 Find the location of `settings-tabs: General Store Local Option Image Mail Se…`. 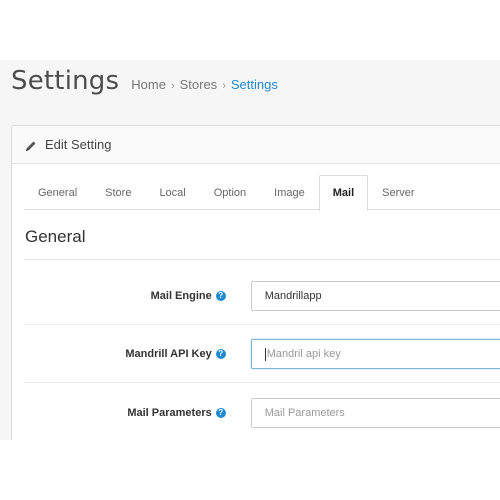

settings-tabs: General Store Local Option Image Mail Se… is located at coordinates (262, 193).